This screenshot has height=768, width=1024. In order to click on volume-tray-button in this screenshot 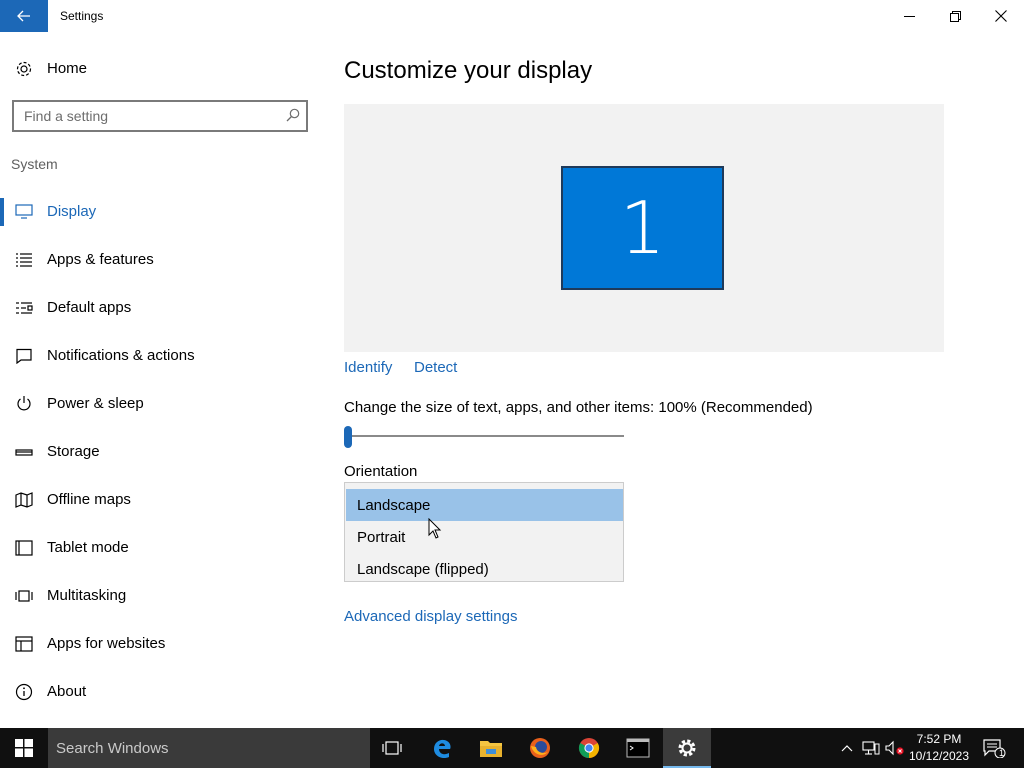, I will do `click(895, 748)`.